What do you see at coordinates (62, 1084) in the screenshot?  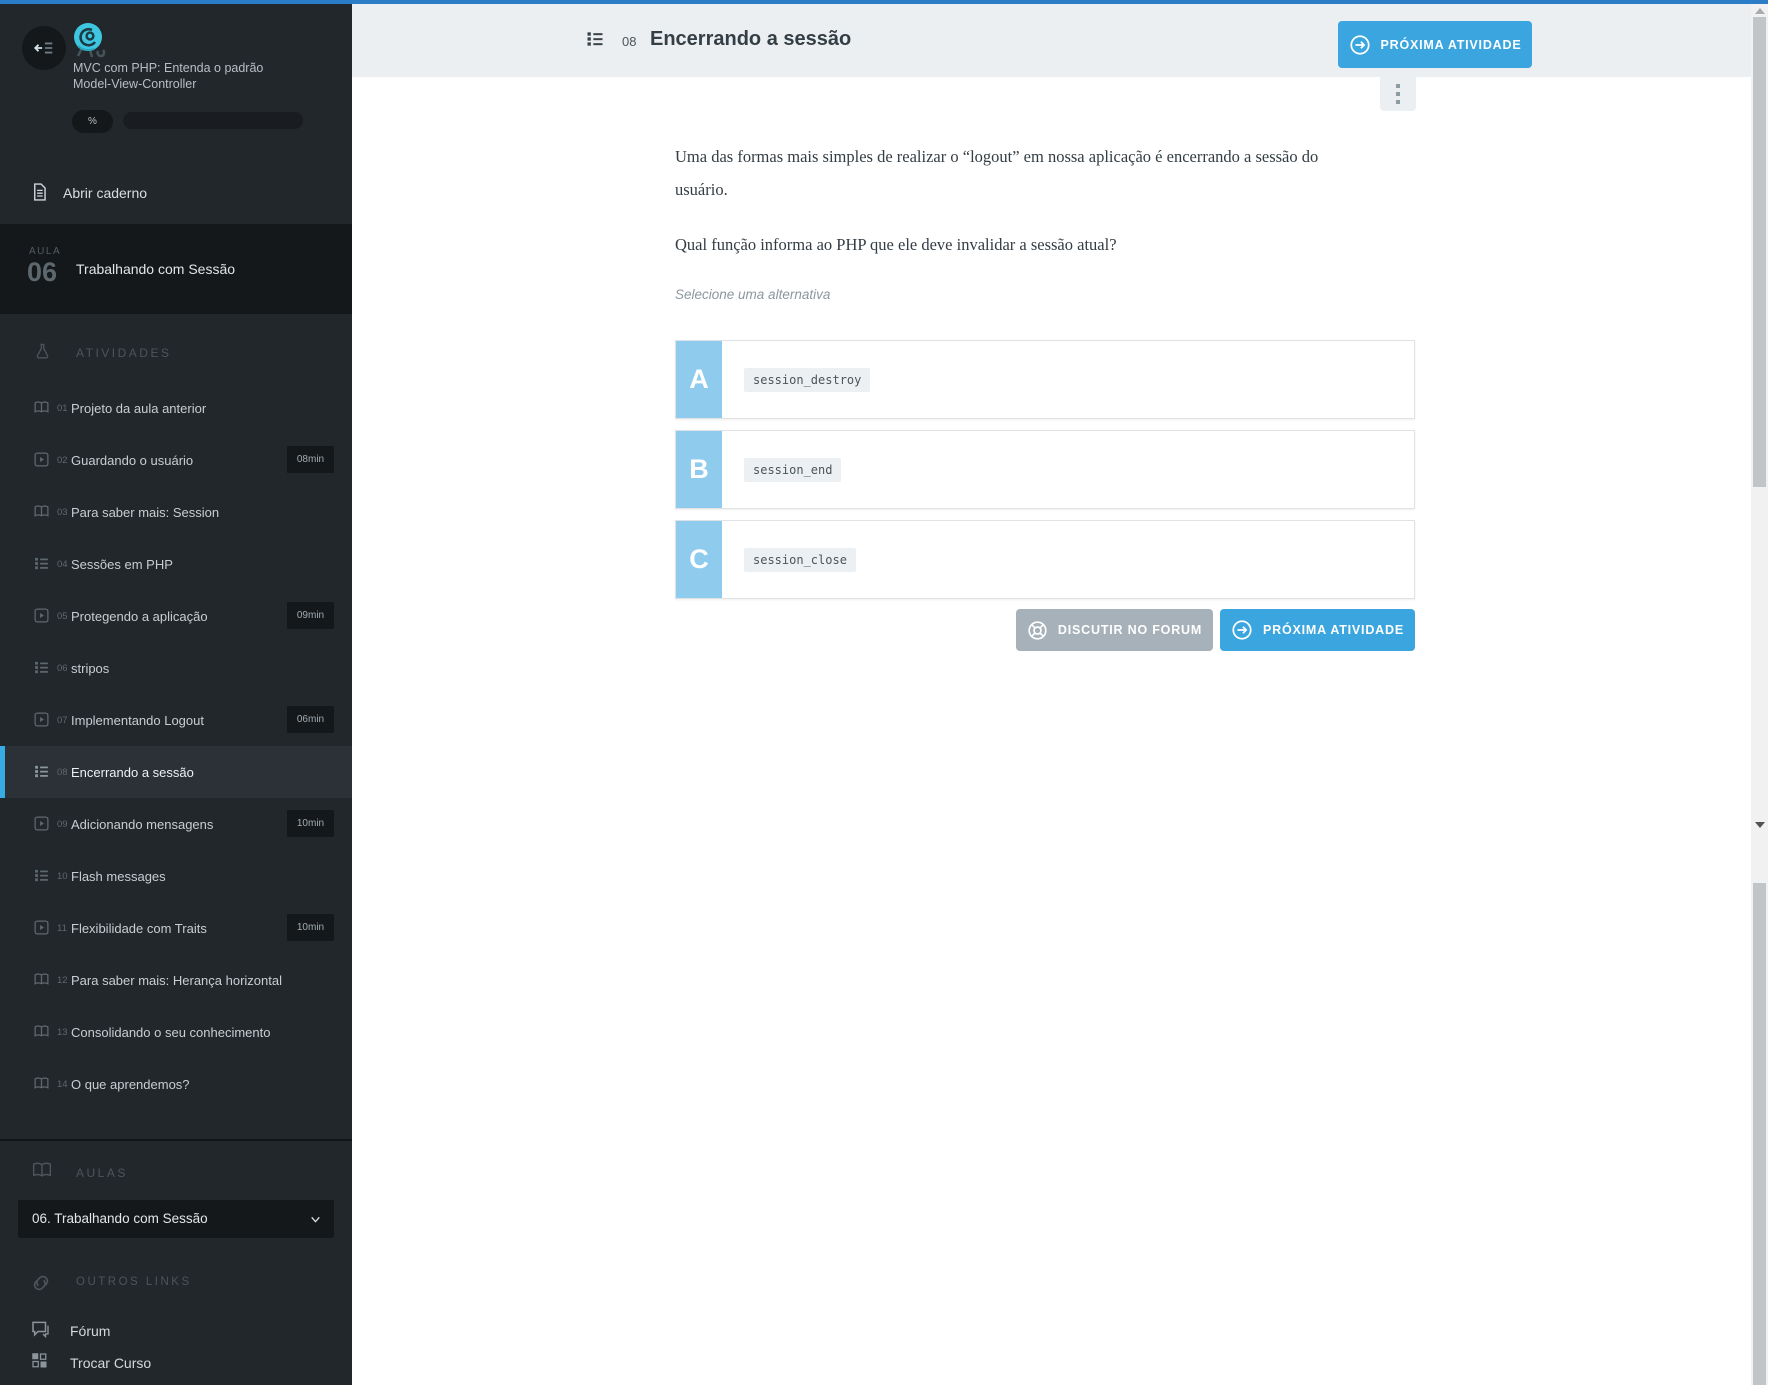 I see `activity-number: 14` at bounding box center [62, 1084].